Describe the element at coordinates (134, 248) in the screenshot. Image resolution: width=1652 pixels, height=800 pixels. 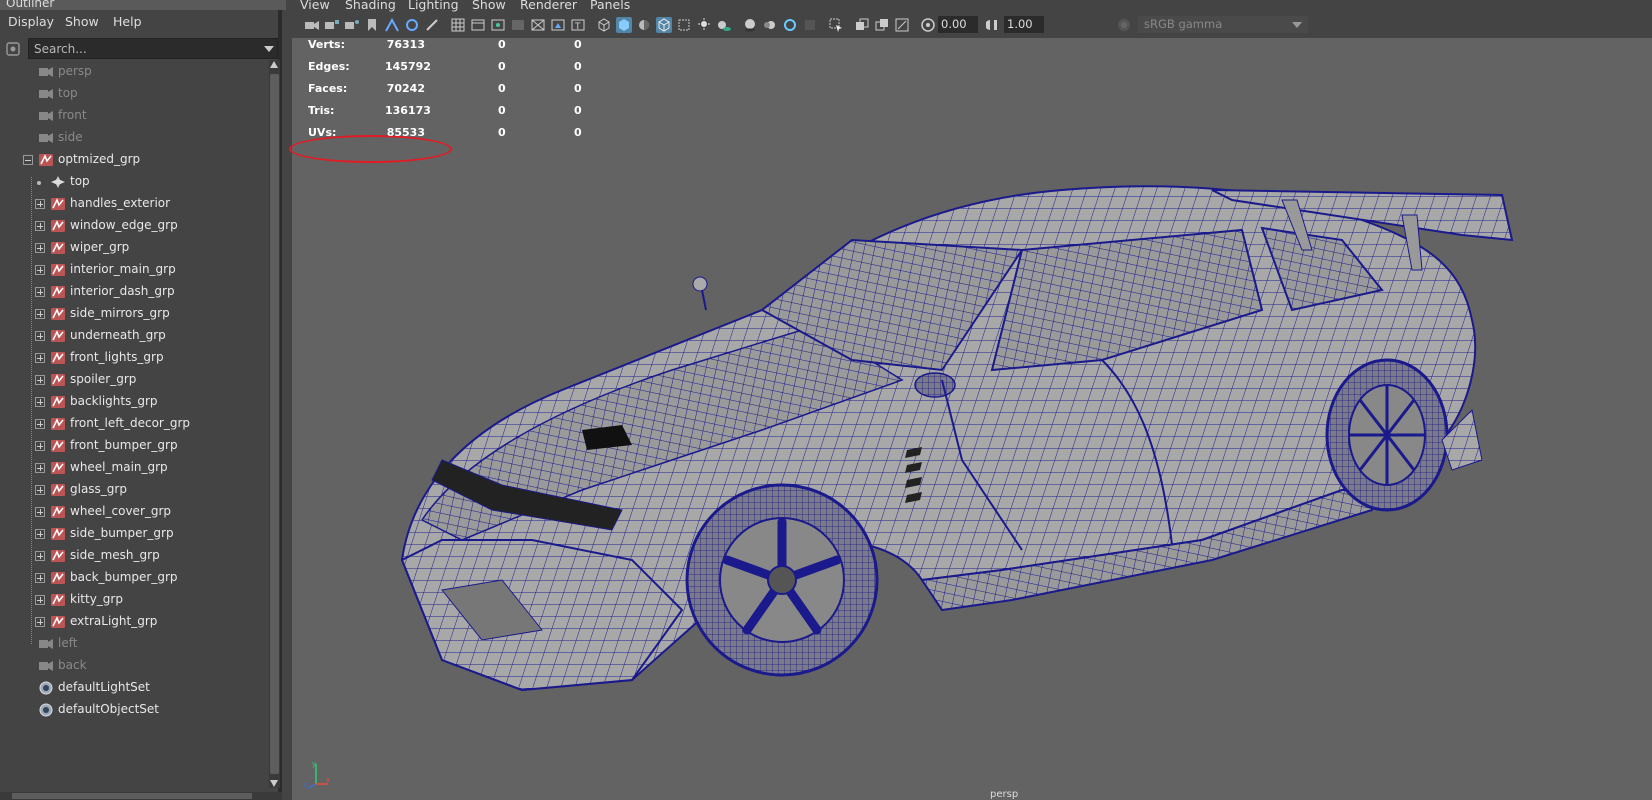
I see `outliner-item: wiper_grp` at that location.